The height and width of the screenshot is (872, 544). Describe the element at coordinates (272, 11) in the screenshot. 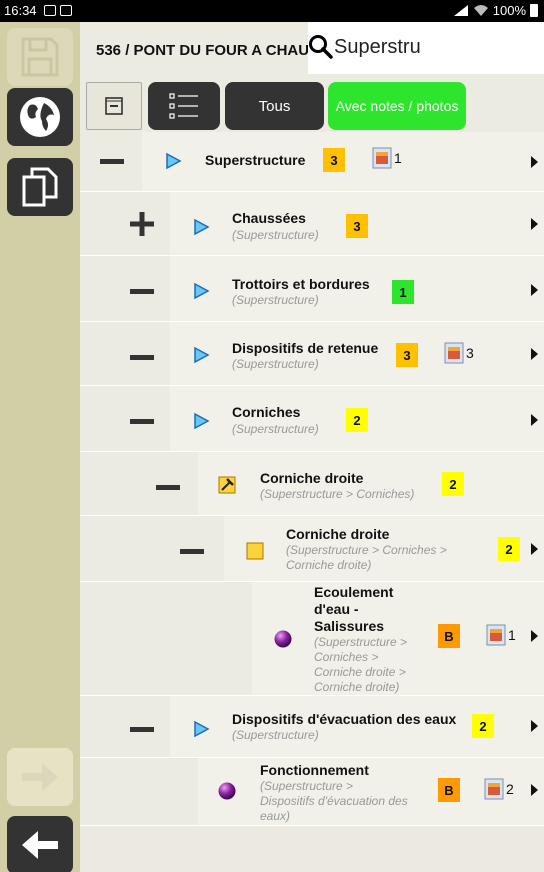

I see `status-bar: 16:34 100%` at that location.